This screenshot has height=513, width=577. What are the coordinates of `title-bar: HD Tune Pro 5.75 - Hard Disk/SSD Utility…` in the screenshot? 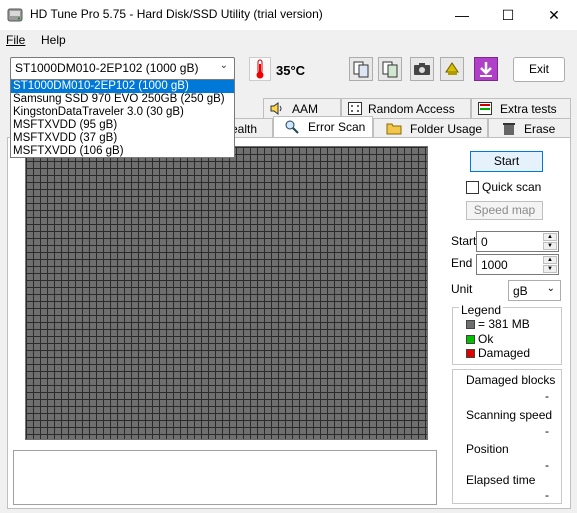 It's located at (288, 15).